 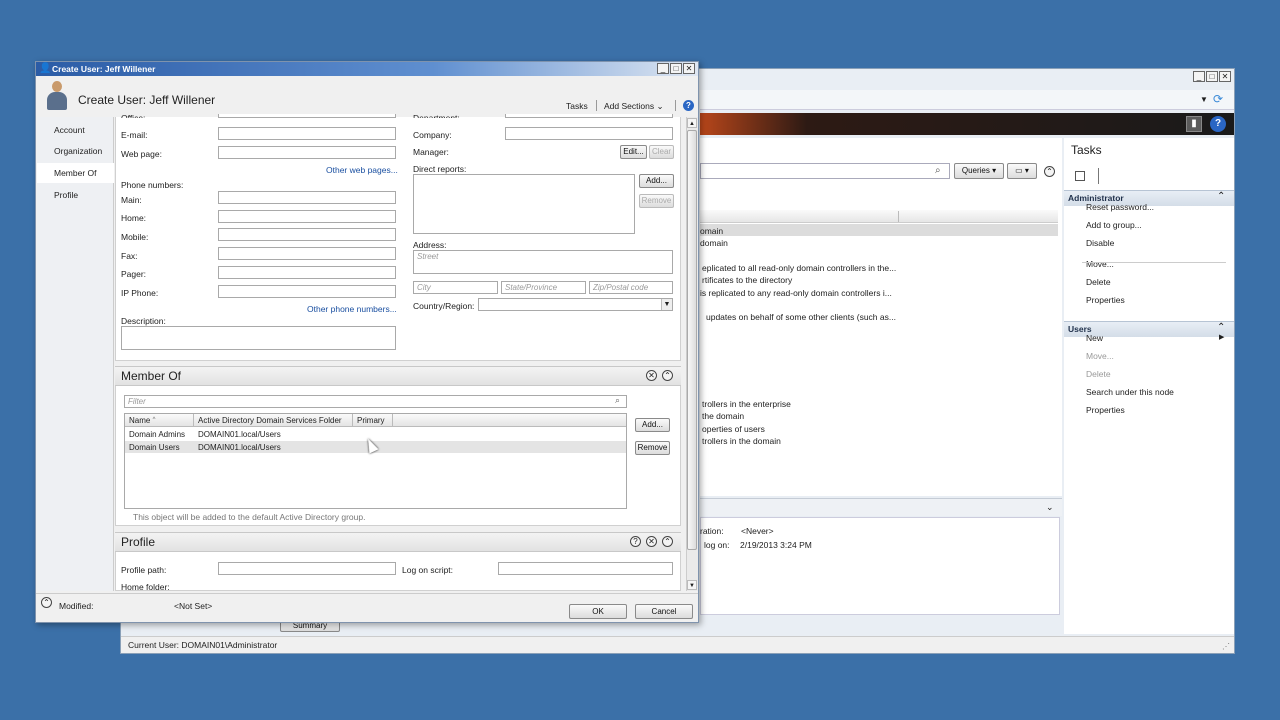 What do you see at coordinates (373, 420) in the screenshot?
I see `grid-col-primary: Primary` at bounding box center [373, 420].